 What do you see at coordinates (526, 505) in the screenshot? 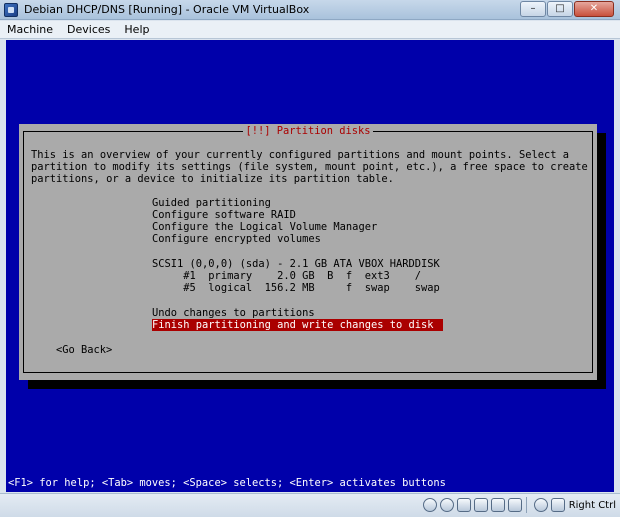
I see `statusbar-separator` at bounding box center [526, 505].